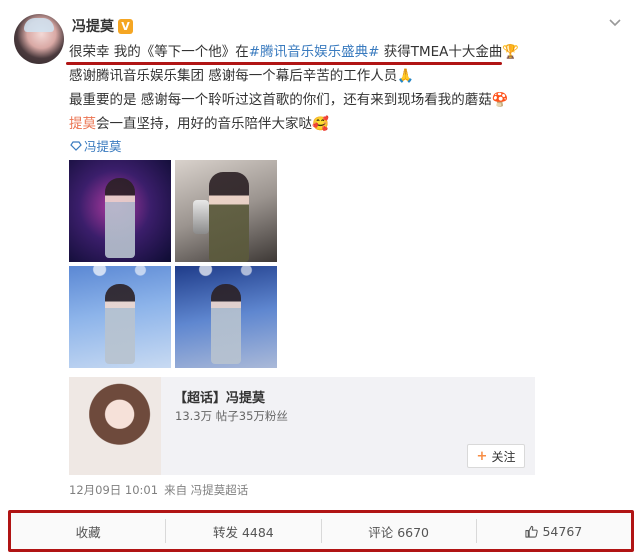 This screenshot has height=555, width=640. I want to click on post-text-segment: 很荣幸 我的《等下一个他》在, so click(159, 52).